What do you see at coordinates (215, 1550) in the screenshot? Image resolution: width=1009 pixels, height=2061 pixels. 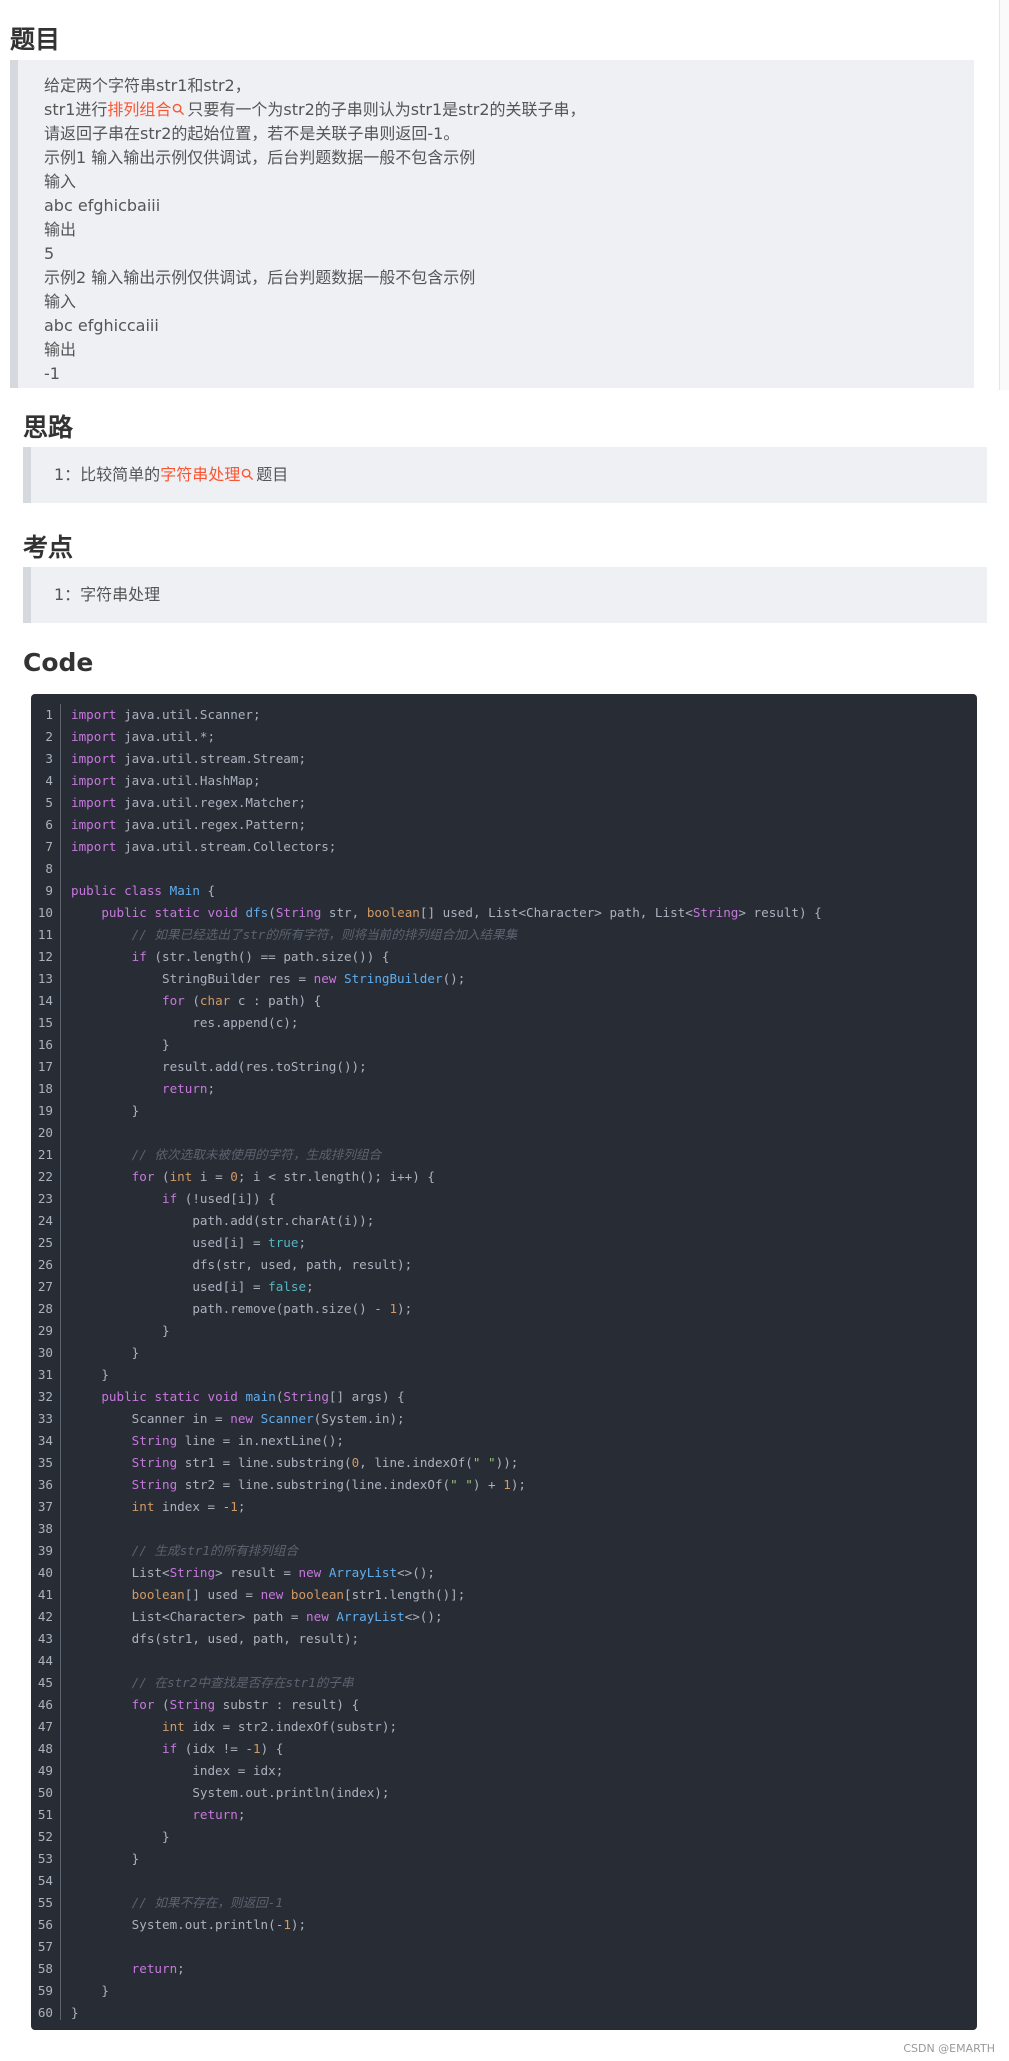 I see `code-text: // 生成str1的所有排列组合` at bounding box center [215, 1550].